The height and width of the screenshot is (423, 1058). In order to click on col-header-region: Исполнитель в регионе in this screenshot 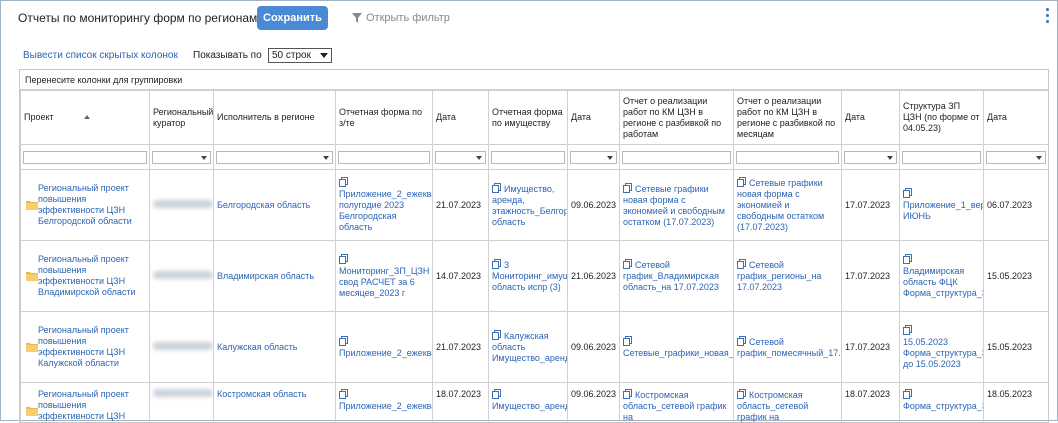, I will do `click(275, 118)`.